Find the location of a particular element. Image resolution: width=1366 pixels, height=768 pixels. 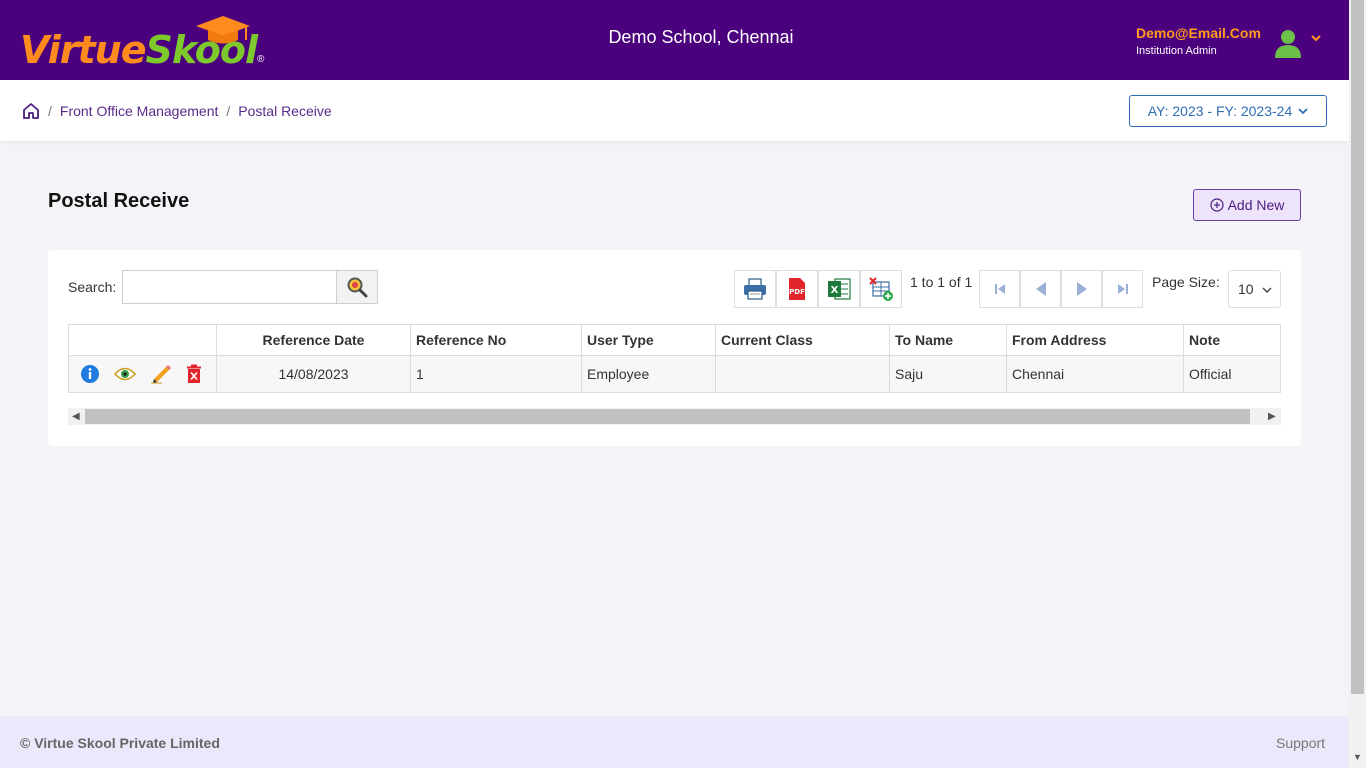

copyright-text: © Virtue Skool Private Limited is located at coordinates (120, 743).